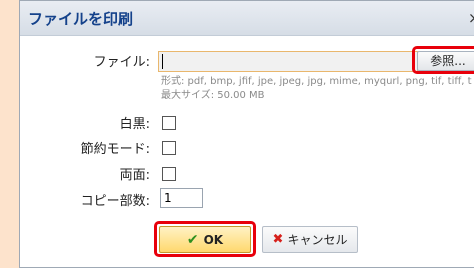 This screenshot has height=268, width=474. What do you see at coordinates (213, 95) in the screenshot?
I see `size-hint: 最大サイズ: 50.00 MB` at bounding box center [213, 95].